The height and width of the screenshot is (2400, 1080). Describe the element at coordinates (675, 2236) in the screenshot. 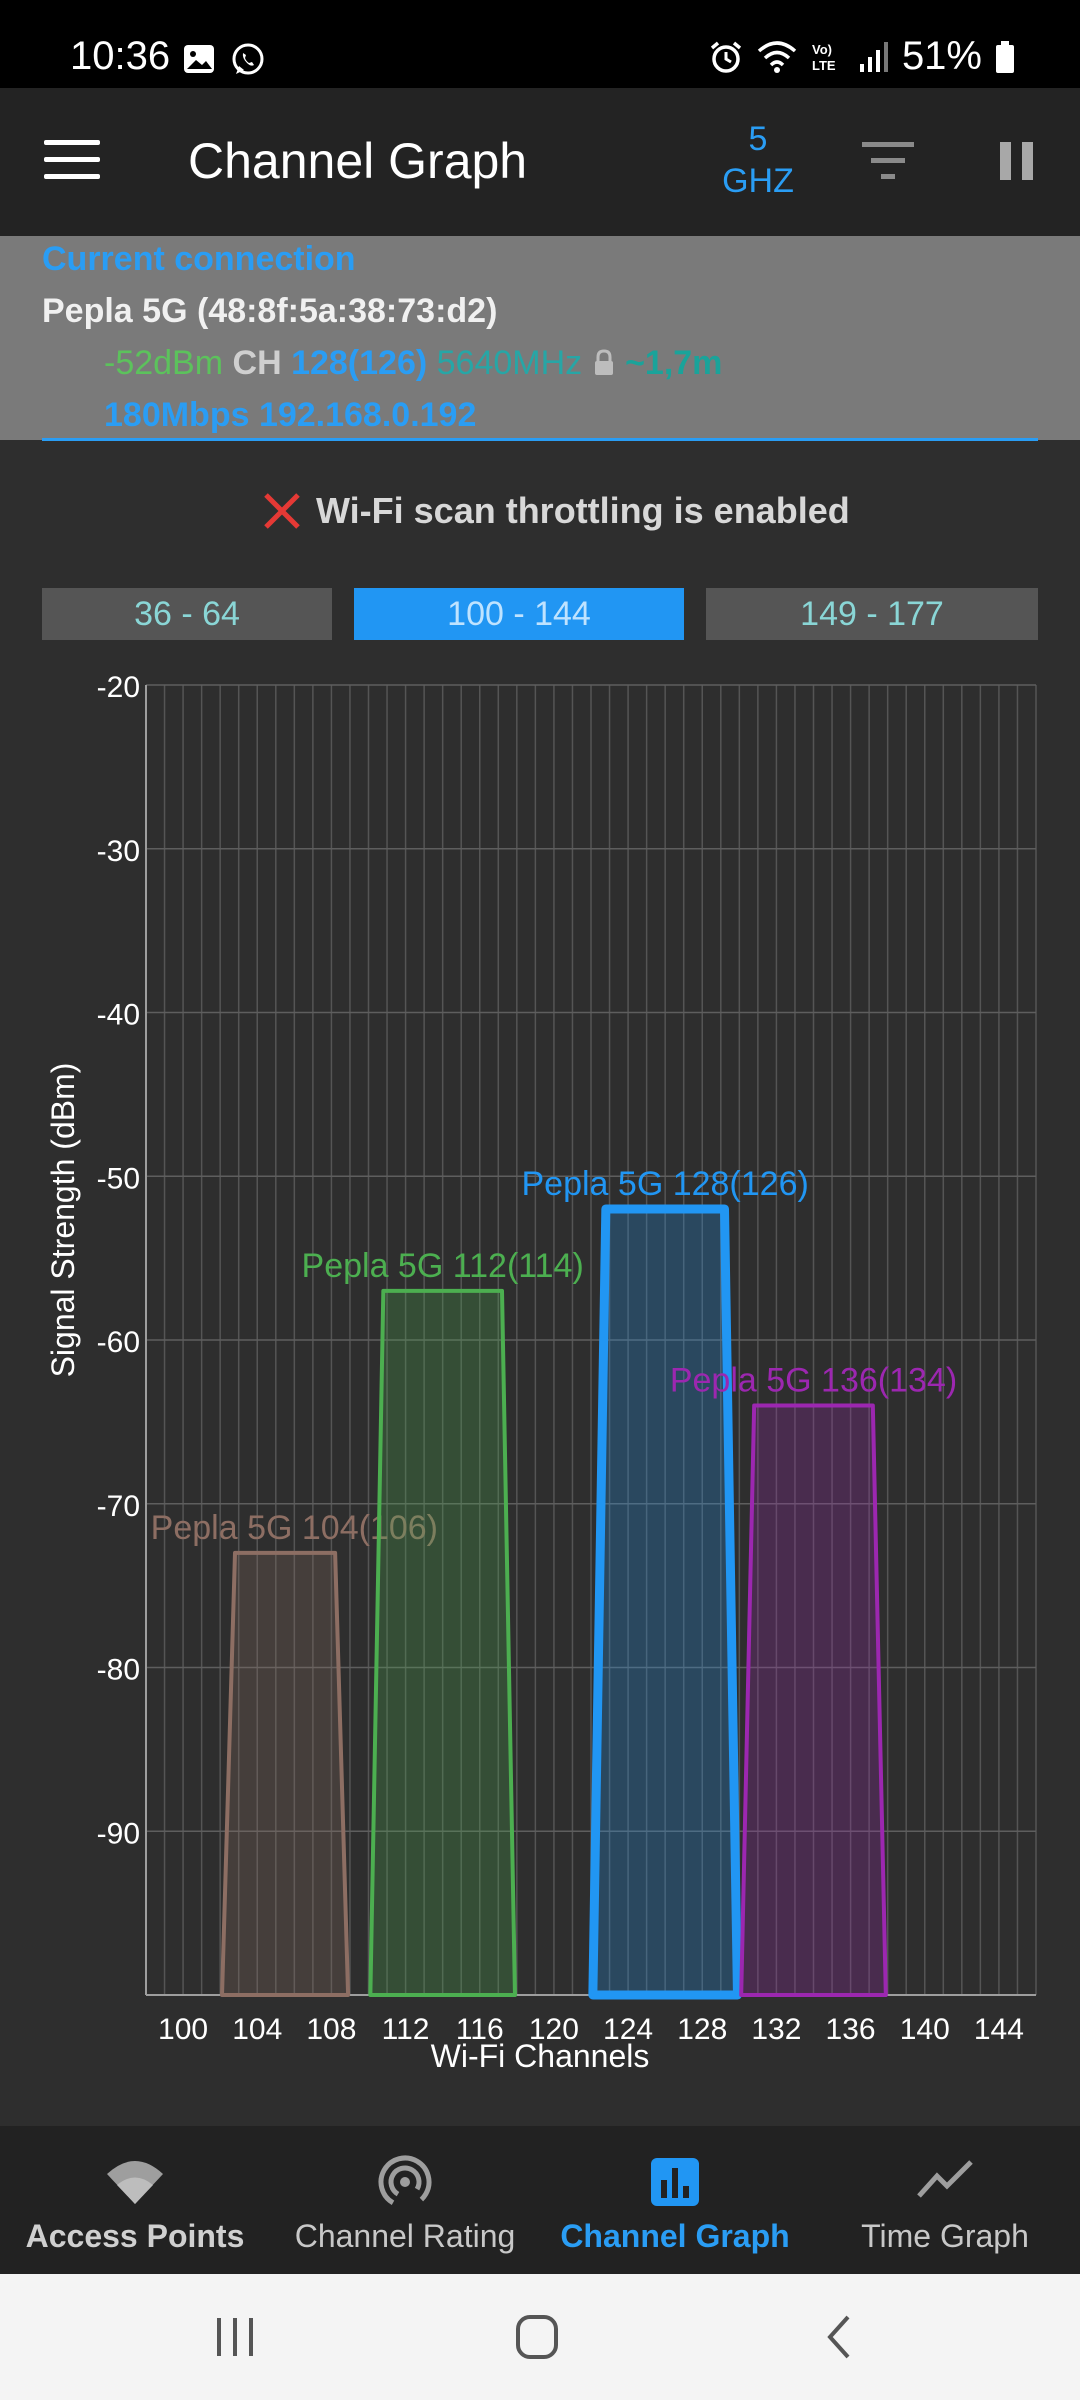

I see `nav-label: Channel Graph` at that location.